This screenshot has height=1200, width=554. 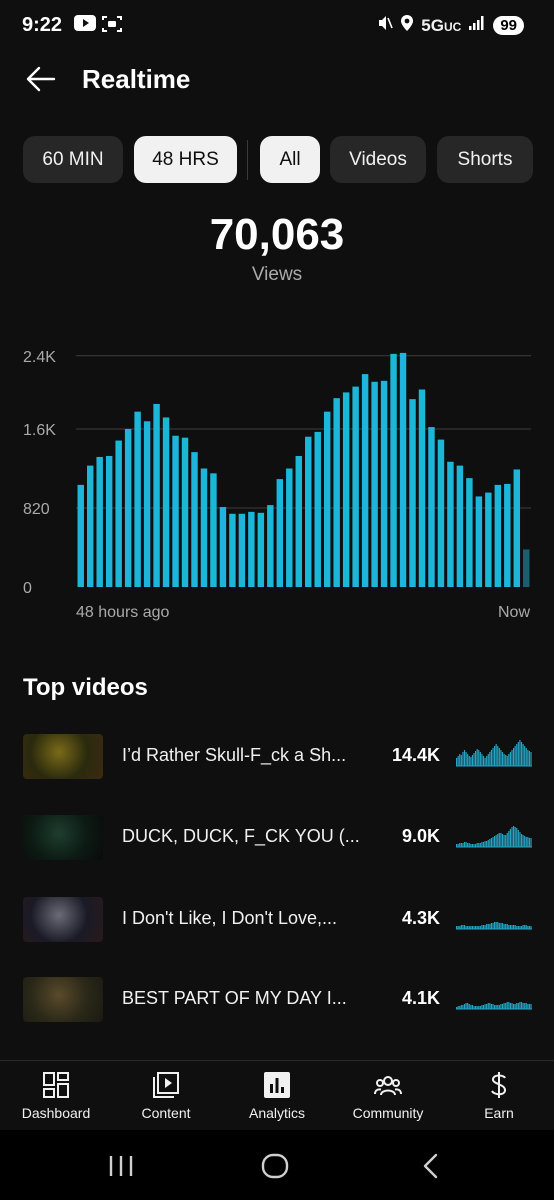 What do you see at coordinates (185, 159) in the screenshot?
I see `chip-48-hrs: 48 HRS` at bounding box center [185, 159].